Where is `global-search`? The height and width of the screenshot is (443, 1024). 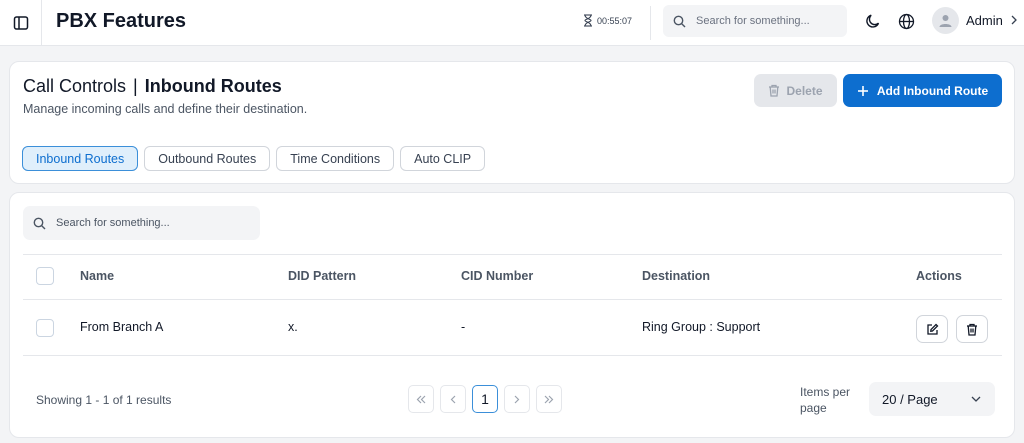 global-search is located at coordinates (755, 21).